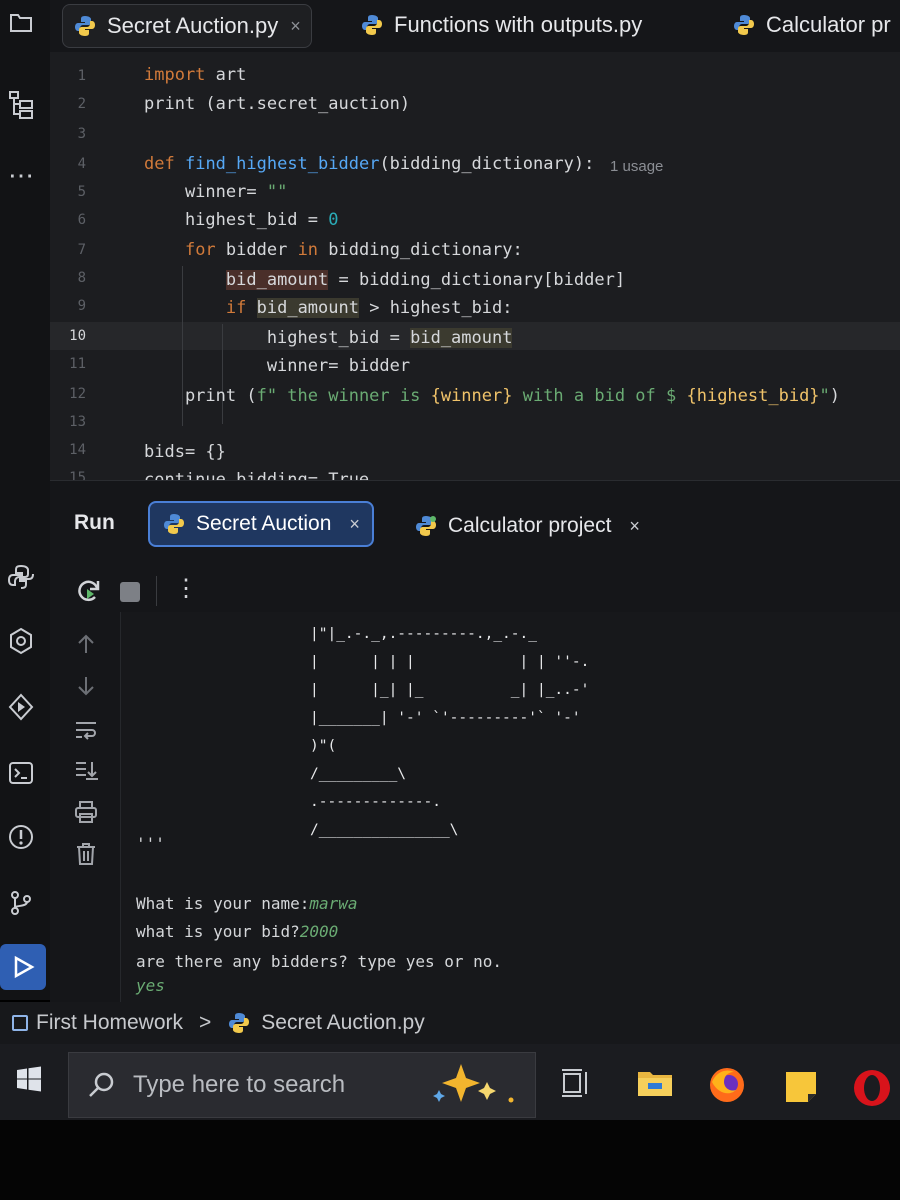 Image resolution: width=900 pixels, height=1200 pixels. I want to click on python-packages-icon, so click(21, 641).